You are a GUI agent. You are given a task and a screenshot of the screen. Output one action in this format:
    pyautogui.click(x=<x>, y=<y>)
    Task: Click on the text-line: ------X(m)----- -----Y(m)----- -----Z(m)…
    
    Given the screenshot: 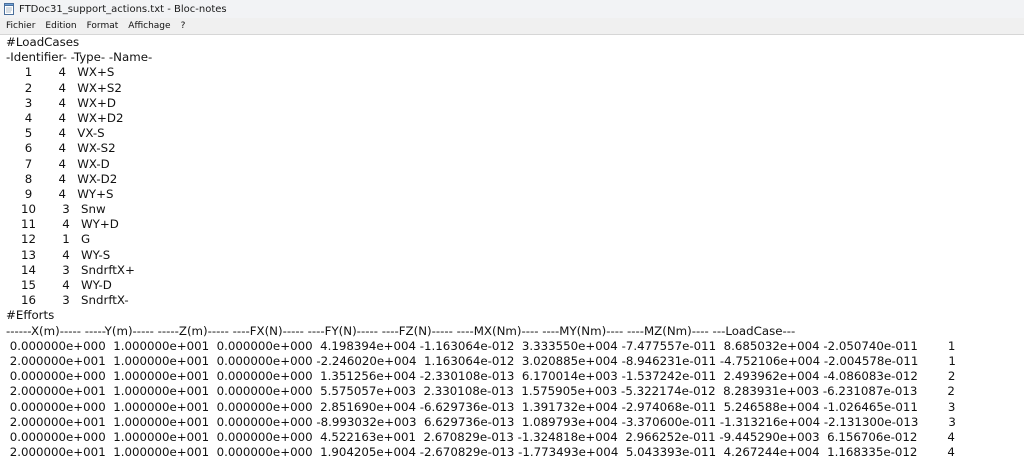 What is the action you would take?
    pyautogui.click(x=401, y=330)
    